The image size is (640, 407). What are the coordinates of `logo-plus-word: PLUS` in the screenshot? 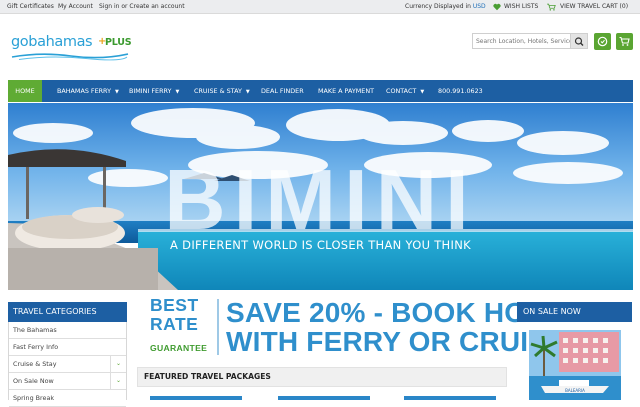 It's located at (118, 42).